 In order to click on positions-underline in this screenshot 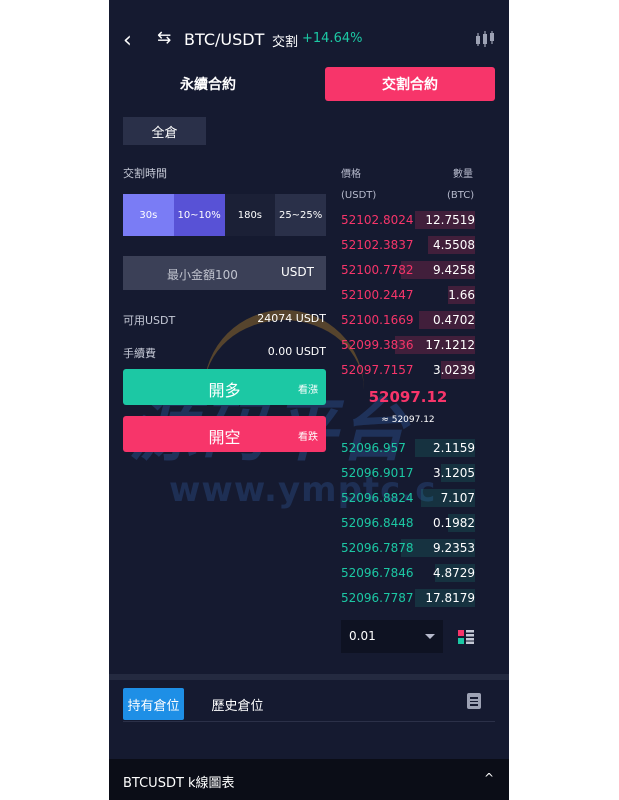, I will do `click(309, 721)`.